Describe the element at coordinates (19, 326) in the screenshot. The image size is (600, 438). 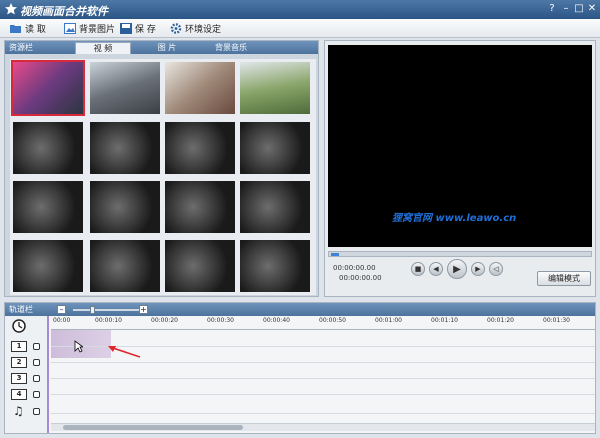
I see `clock-icon` at that location.